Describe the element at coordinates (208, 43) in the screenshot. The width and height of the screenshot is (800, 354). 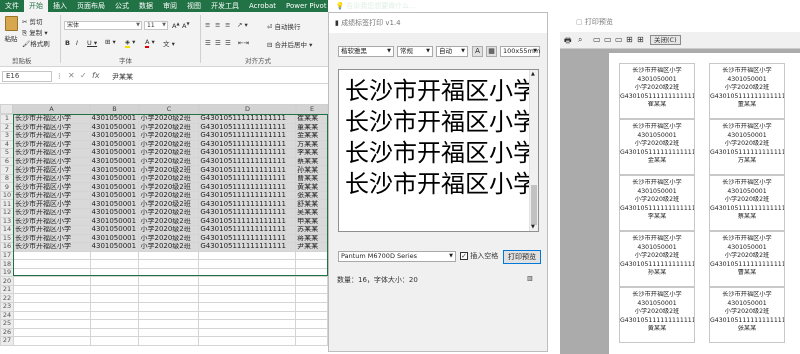
I see `align-left-button: ☰` at that location.